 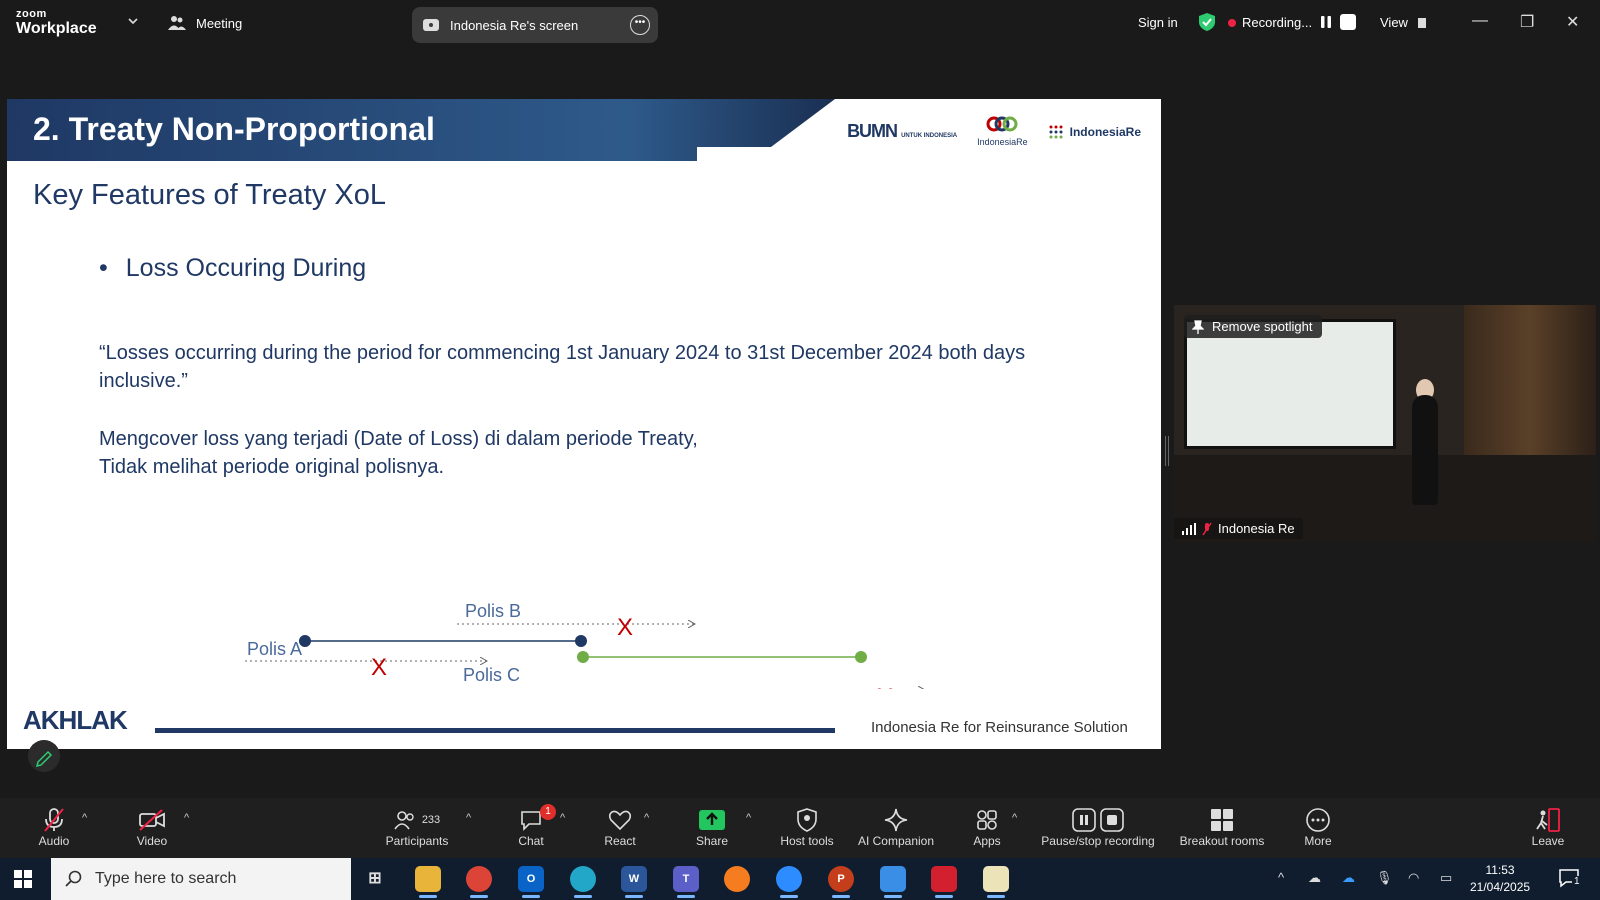 What do you see at coordinates (944, 882) in the screenshot?
I see `security-app-icon` at bounding box center [944, 882].